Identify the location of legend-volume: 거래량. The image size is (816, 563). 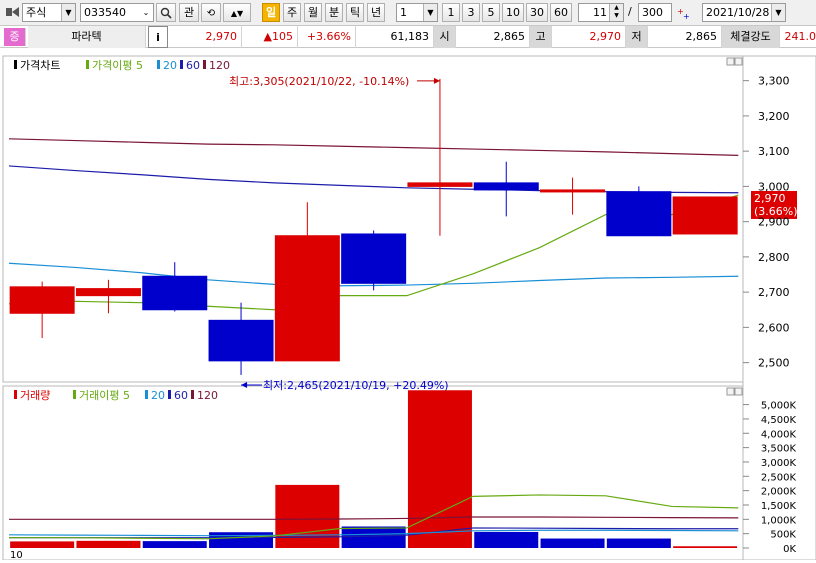
(35, 395).